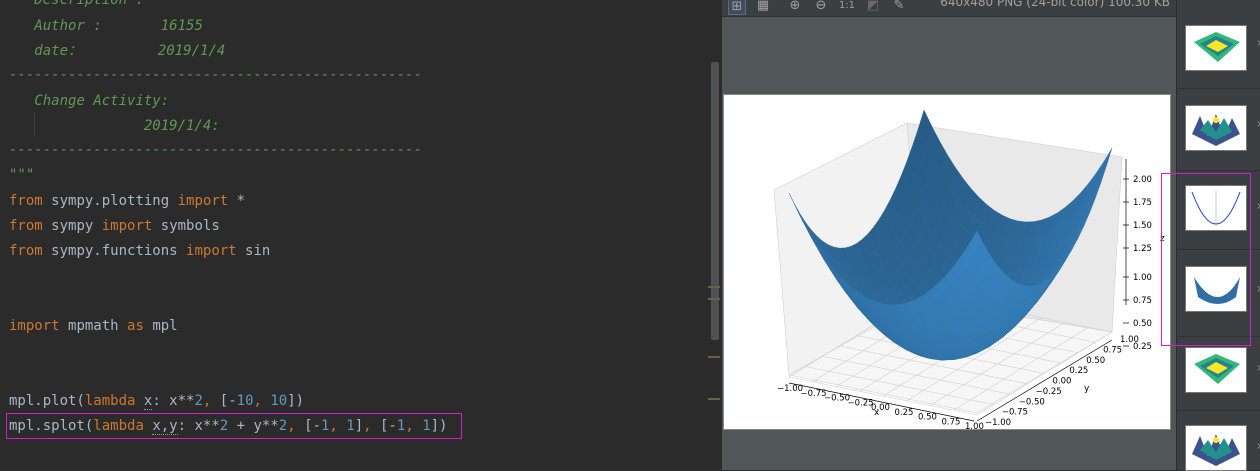 The width and height of the screenshot is (1260, 471). What do you see at coordinates (1142, 278) in the screenshot?
I see `z-tick-label: 1.00` at bounding box center [1142, 278].